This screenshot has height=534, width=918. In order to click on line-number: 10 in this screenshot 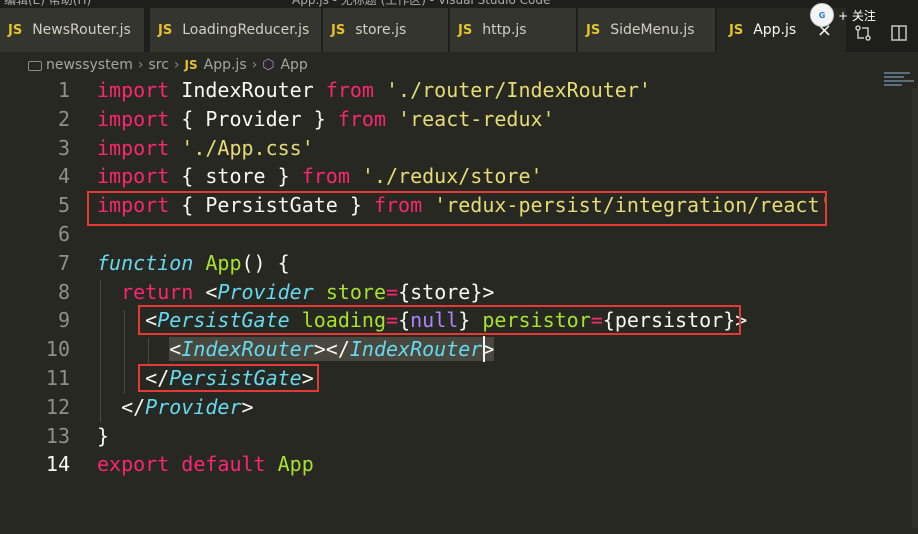, I will do `click(57, 349)`.